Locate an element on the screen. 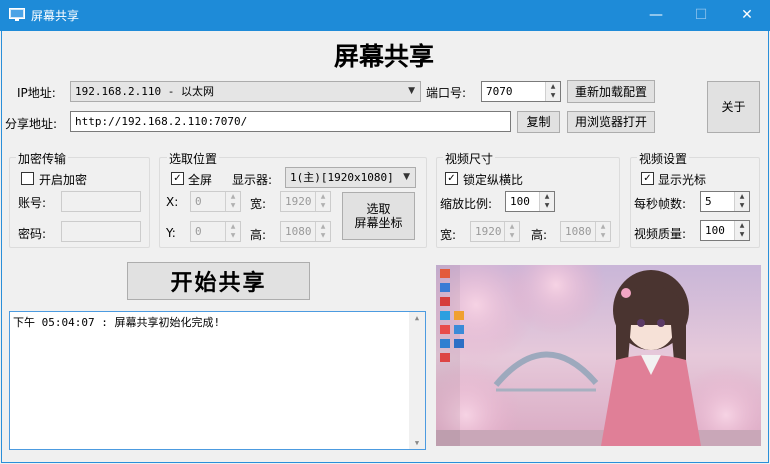  about-button: 关于 is located at coordinates (733, 107).